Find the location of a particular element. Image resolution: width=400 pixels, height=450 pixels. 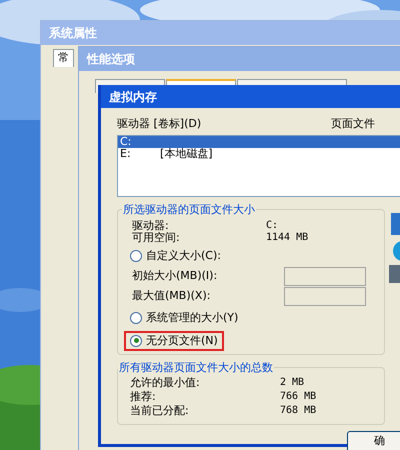

field-label: 初始大小(MB)(I): is located at coordinates (175, 276).